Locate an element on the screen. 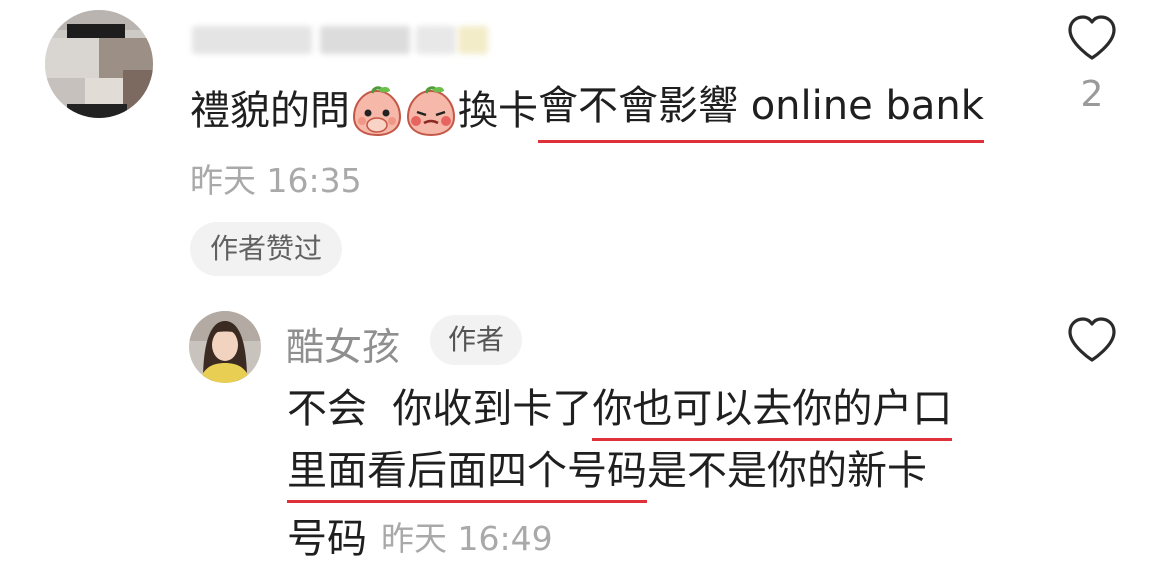  peach-embarrassed-emoji is located at coordinates (431, 110).